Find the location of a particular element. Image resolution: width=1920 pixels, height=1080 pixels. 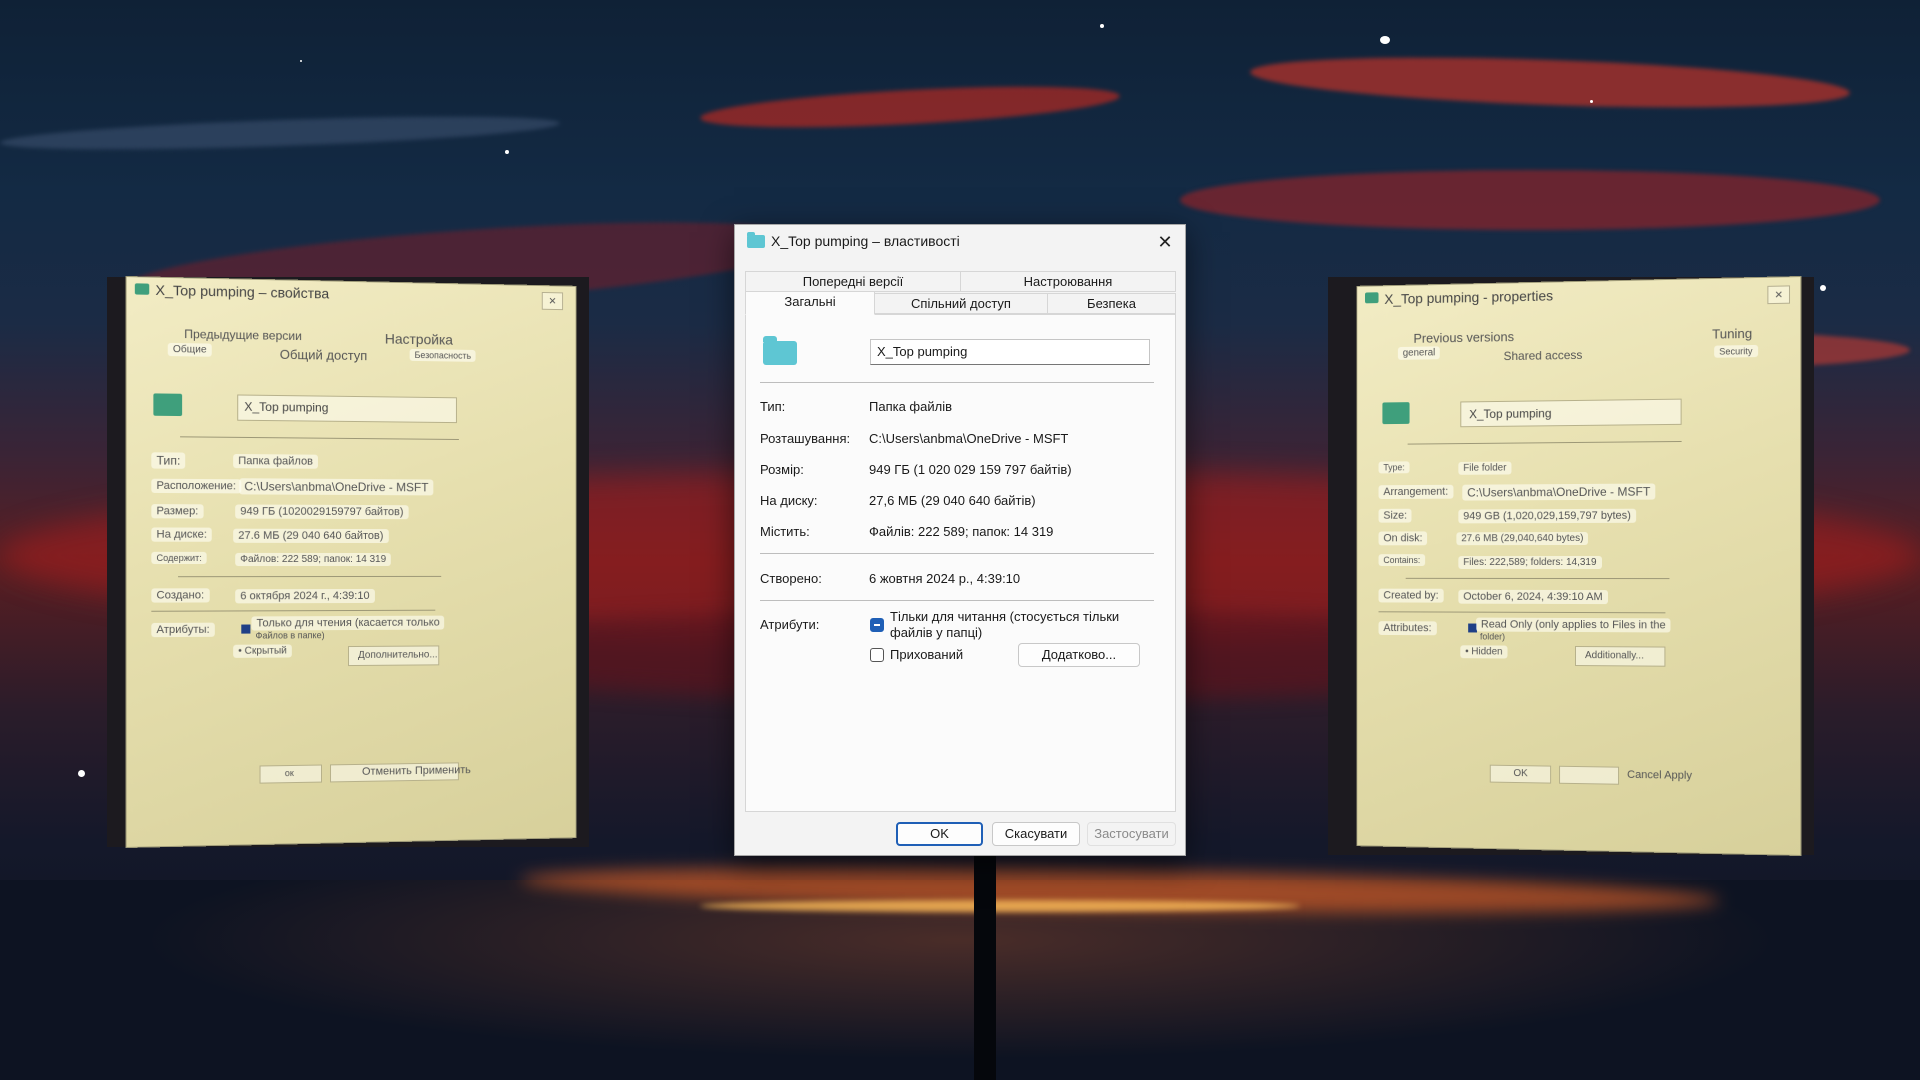

right-created-label: Created by: is located at coordinates (1411, 595).